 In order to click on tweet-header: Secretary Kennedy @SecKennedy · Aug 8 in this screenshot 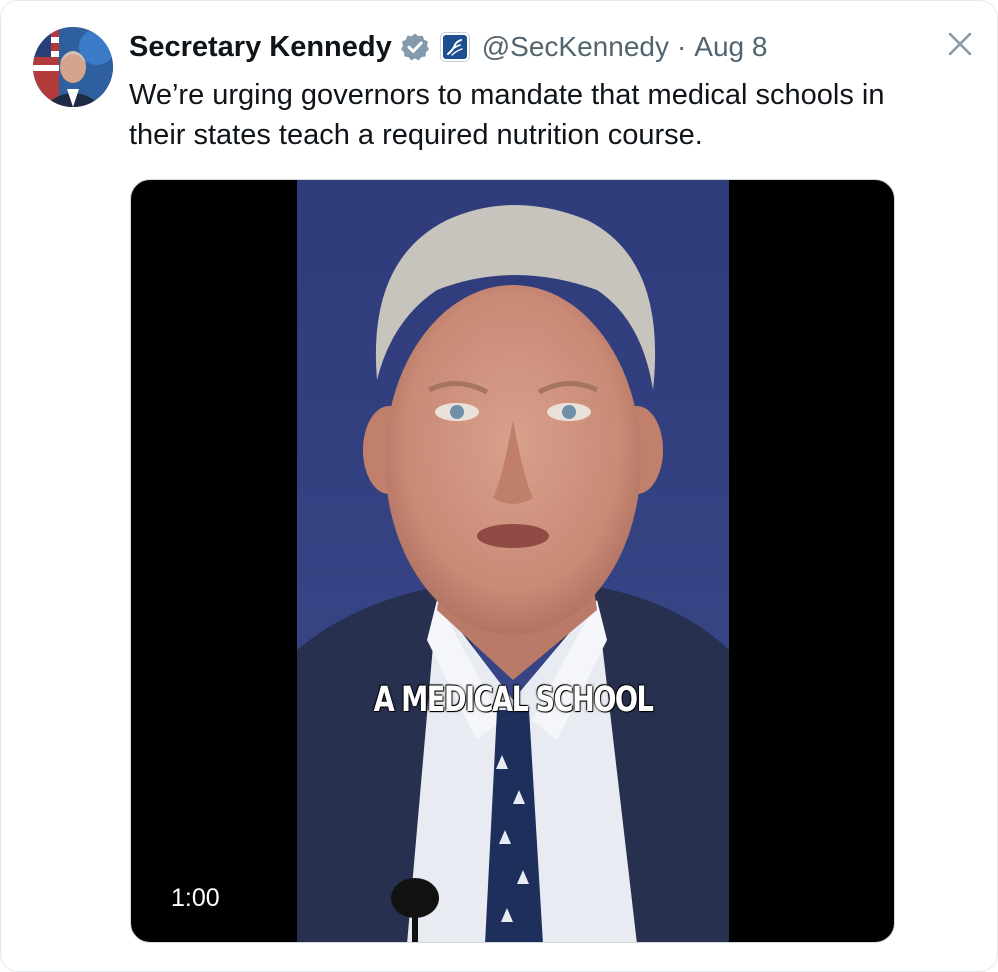, I will do `click(448, 47)`.